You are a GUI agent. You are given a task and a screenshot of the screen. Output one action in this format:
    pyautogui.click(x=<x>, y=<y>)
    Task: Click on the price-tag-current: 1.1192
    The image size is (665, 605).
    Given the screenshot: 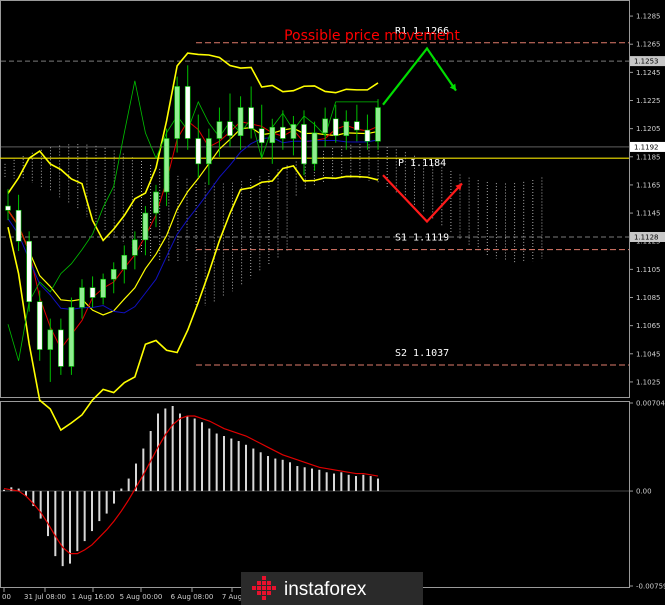 What is the action you would take?
    pyautogui.click(x=646, y=147)
    